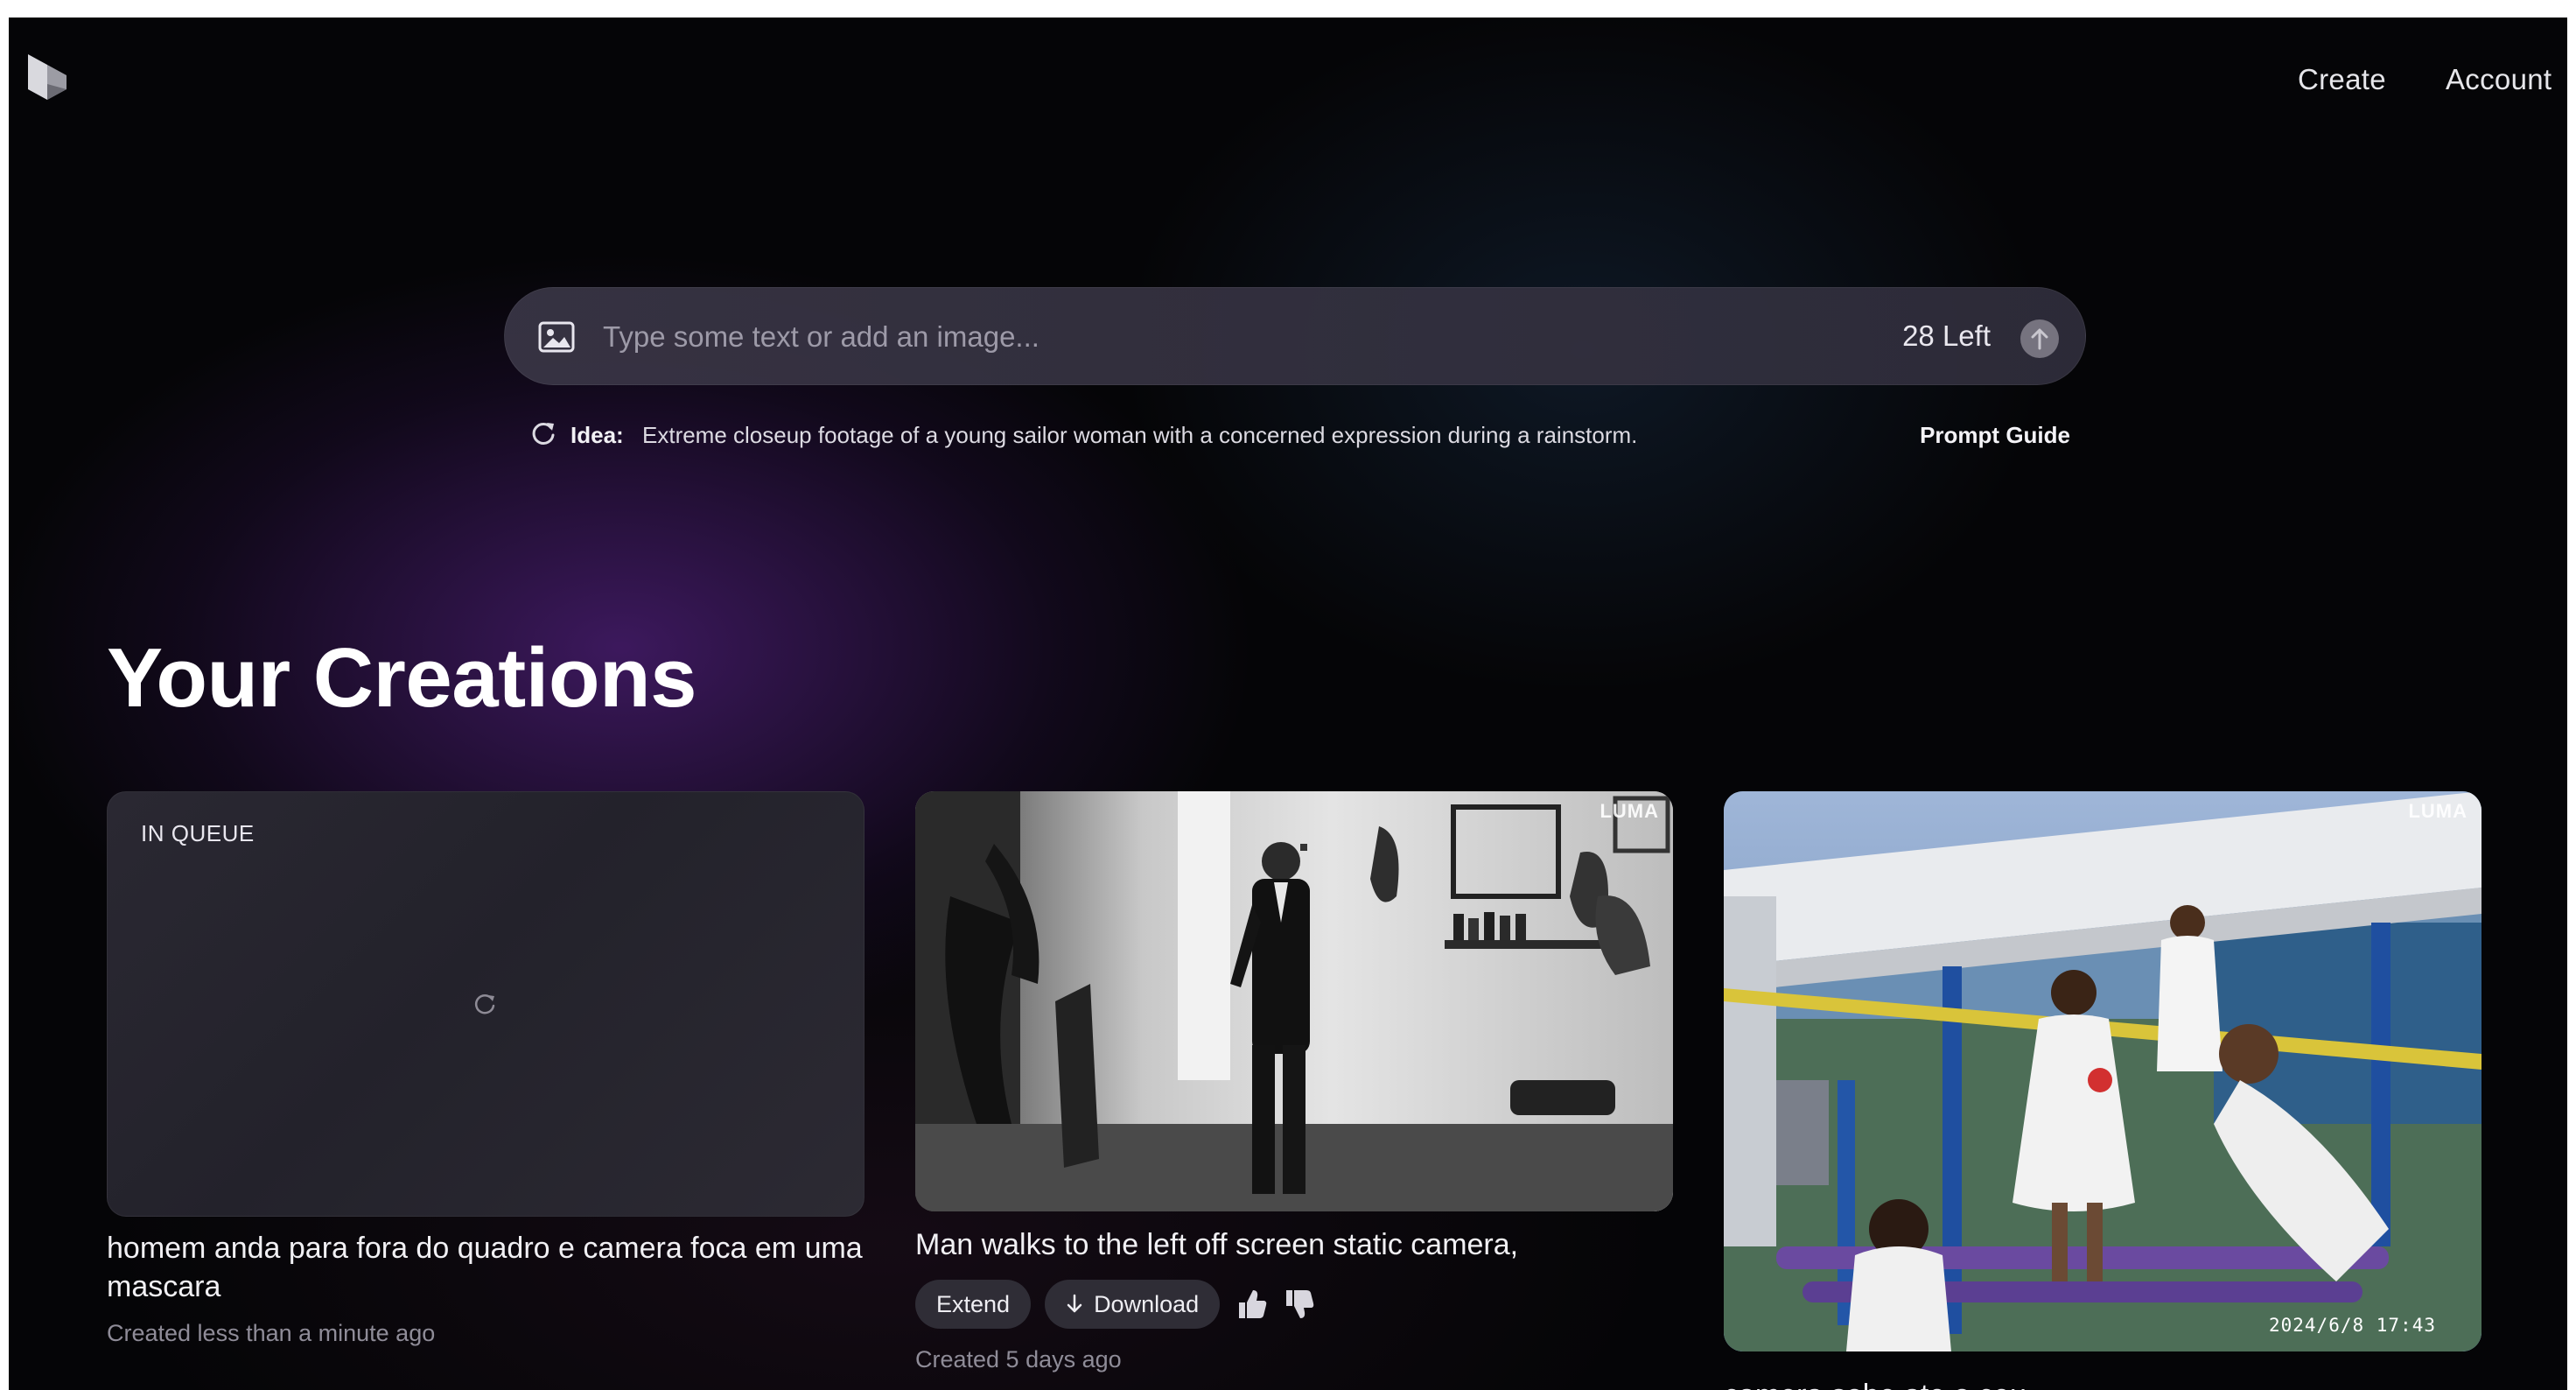 This screenshot has height=1390, width=2576. I want to click on creation-actions: Extend Download, so click(1294, 1305).